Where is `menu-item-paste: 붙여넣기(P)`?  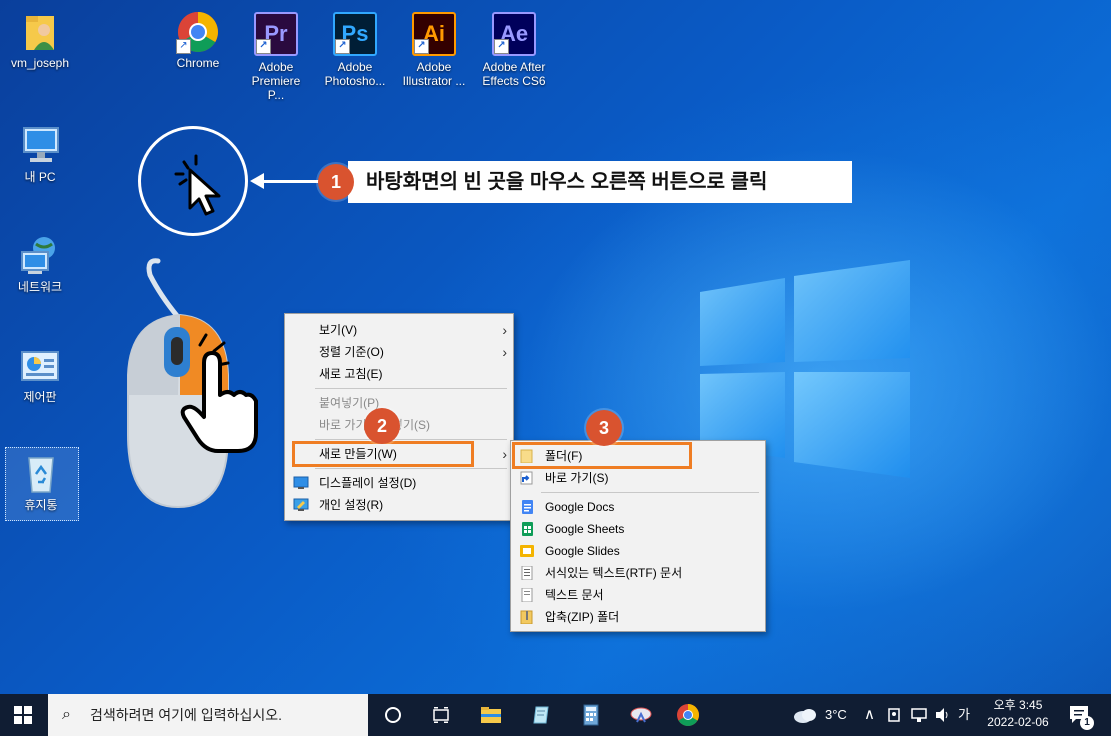
menu-item-paste: 붙여넣기(P) is located at coordinates (399, 403).